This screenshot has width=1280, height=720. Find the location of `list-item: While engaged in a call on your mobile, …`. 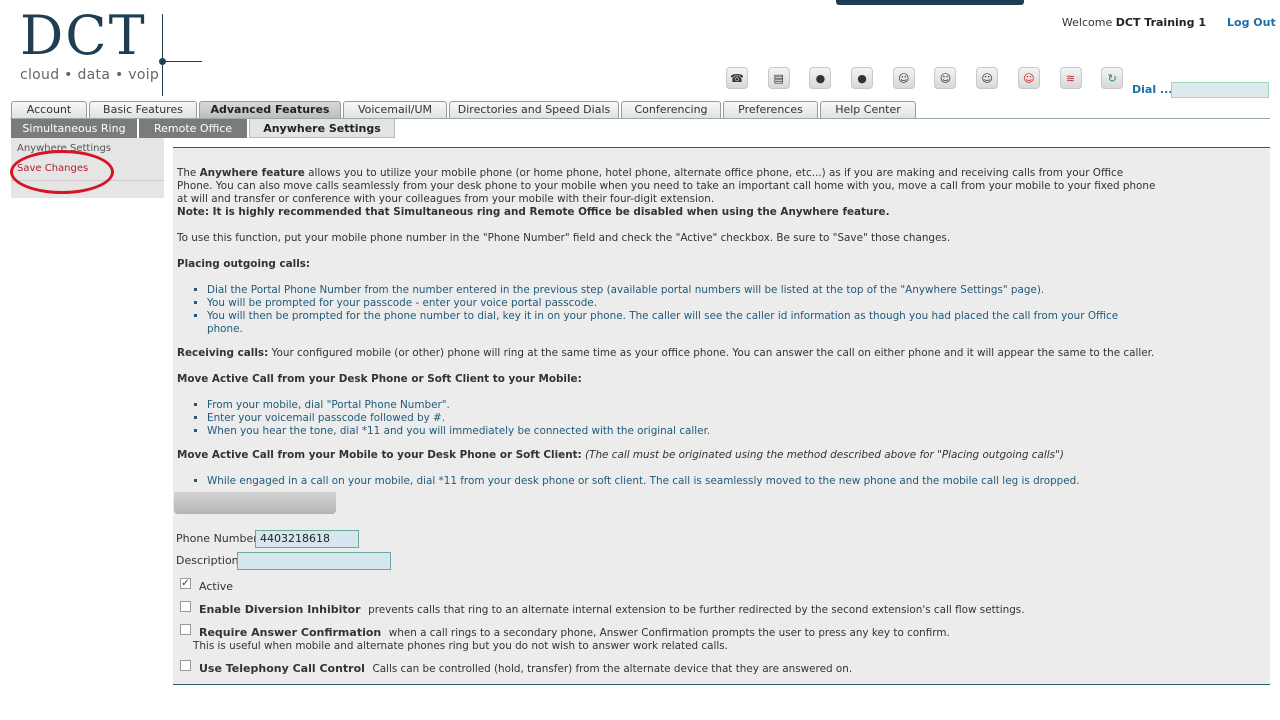

list-item: While engaged in a call on your mobile, … is located at coordinates (682, 481).